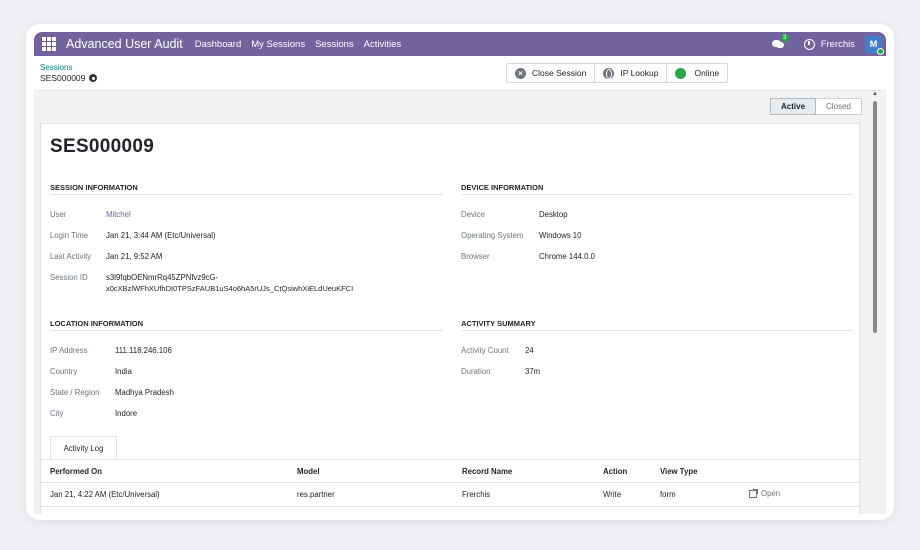 Image resolution: width=920 pixels, height=550 pixels. I want to click on tab-activity-log: Activity Log, so click(83, 448).